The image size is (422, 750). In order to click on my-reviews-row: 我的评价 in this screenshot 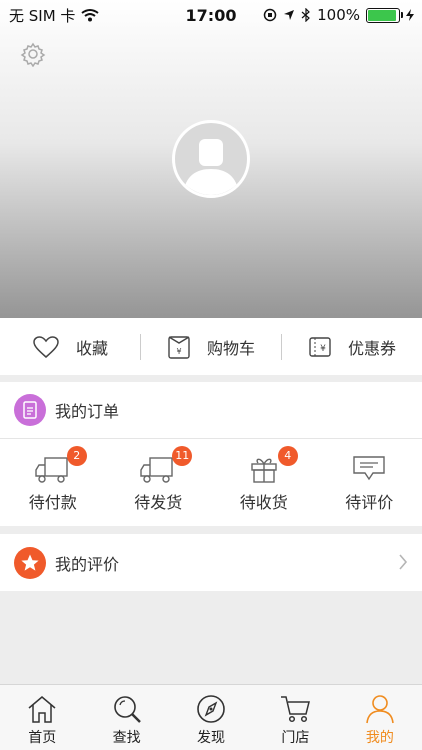, I will do `click(211, 562)`.